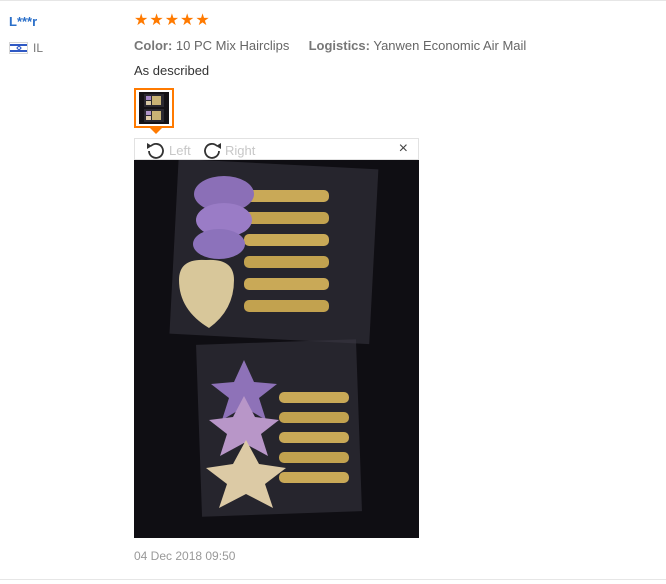 The width and height of the screenshot is (666, 584). Describe the element at coordinates (168, 150) in the screenshot. I see `rotate-left-button: Left` at that location.